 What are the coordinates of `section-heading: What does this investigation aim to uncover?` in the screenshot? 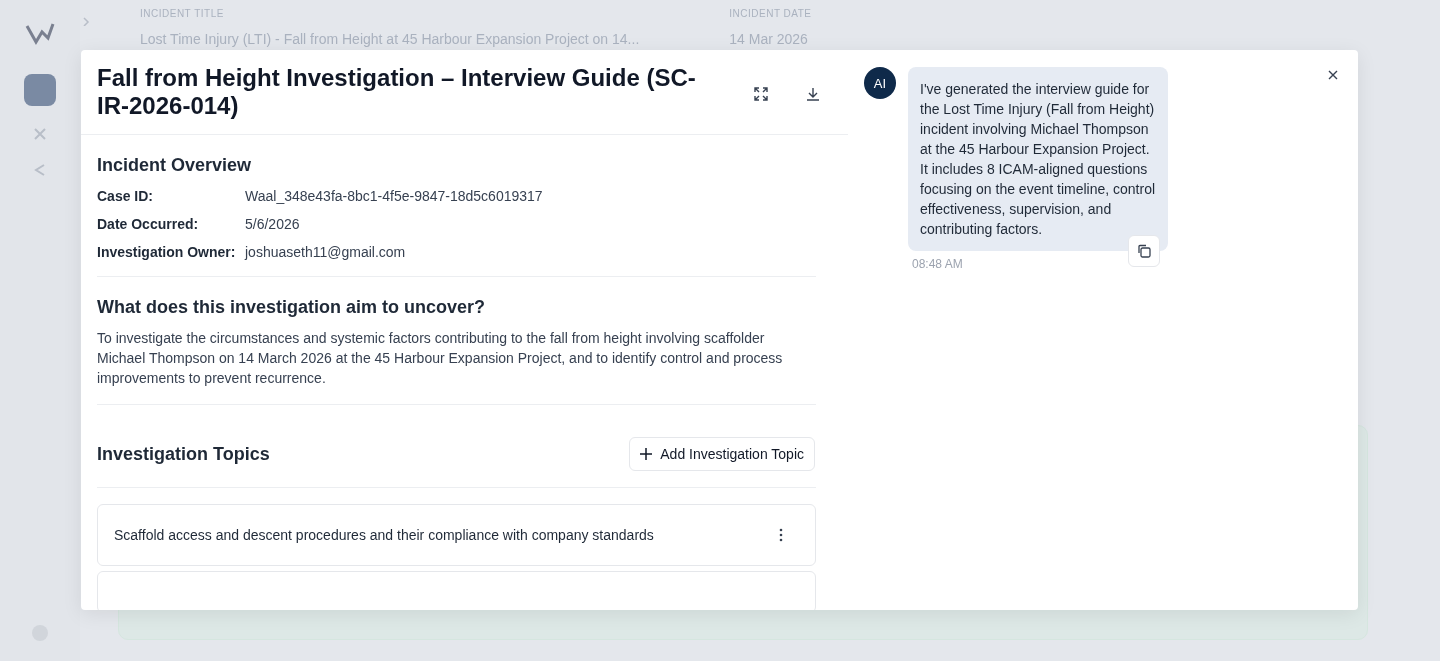 It's located at (292, 307).